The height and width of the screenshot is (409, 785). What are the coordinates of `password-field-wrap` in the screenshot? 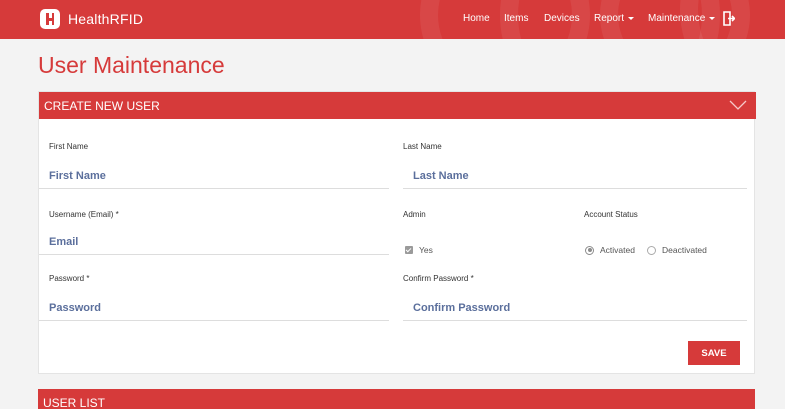 It's located at (214, 308).